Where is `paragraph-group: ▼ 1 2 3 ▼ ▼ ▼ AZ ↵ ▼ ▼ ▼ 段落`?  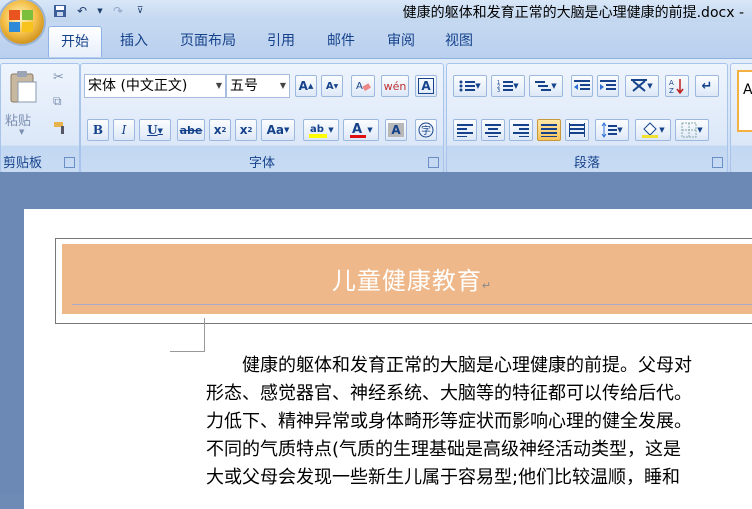 paragraph-group: ▼ 1 2 3 ▼ ▼ ▼ AZ ↵ ▼ ▼ ▼ 段落 is located at coordinates (587, 118).